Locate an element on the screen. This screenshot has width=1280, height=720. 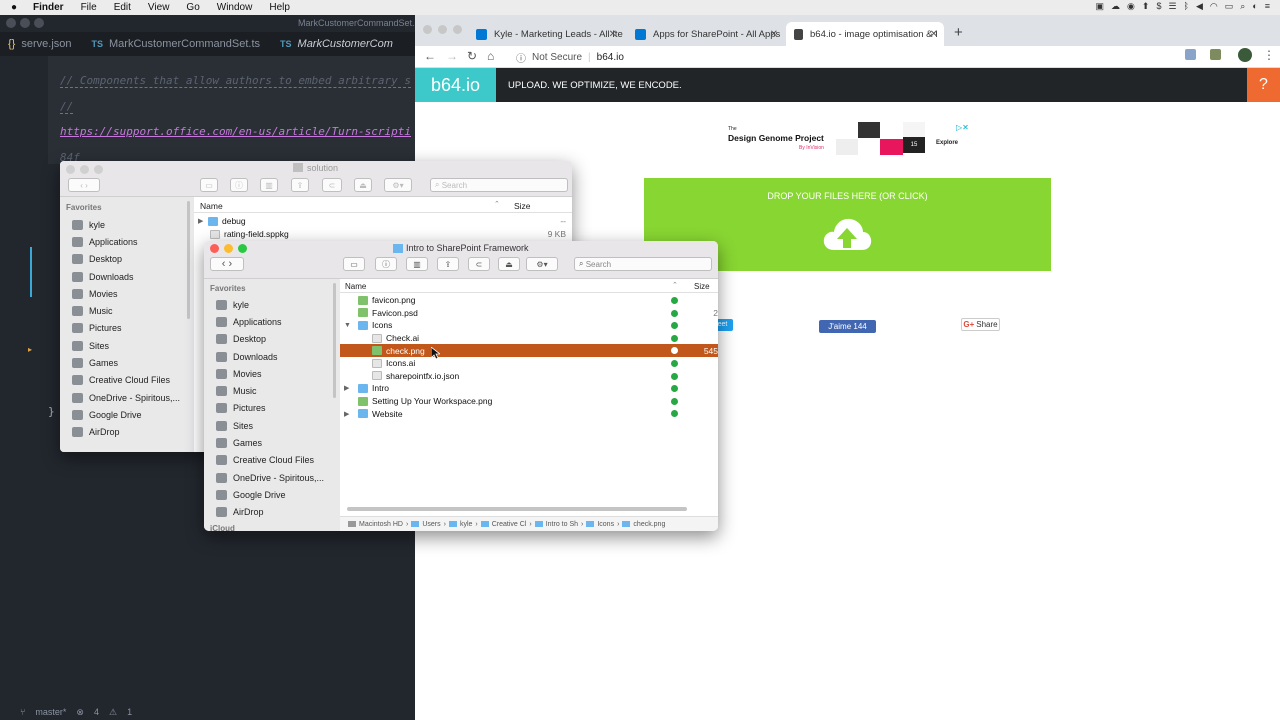
sidebar-item-airdrop: AirDrop is located at coordinates (278, 512).